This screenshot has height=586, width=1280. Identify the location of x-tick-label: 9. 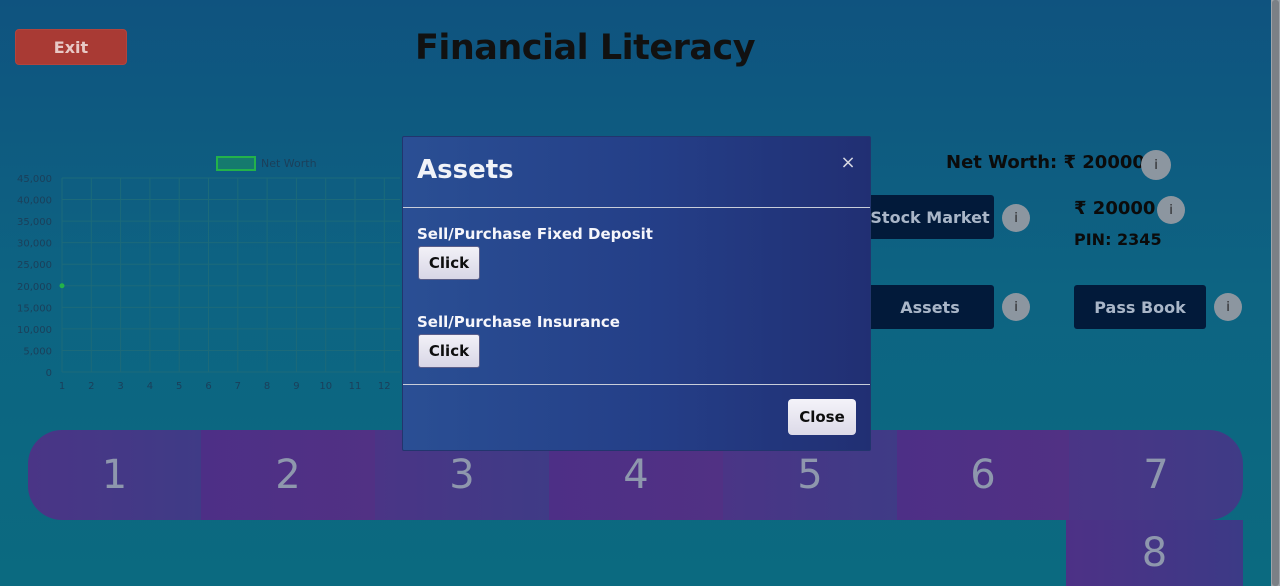
(296, 386).